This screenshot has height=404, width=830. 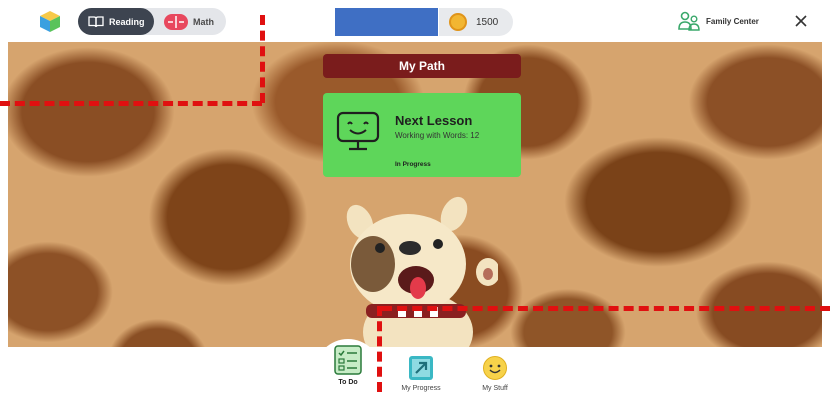 What do you see at coordinates (127, 21) in the screenshot?
I see `reading-tab-label: Reading` at bounding box center [127, 21].